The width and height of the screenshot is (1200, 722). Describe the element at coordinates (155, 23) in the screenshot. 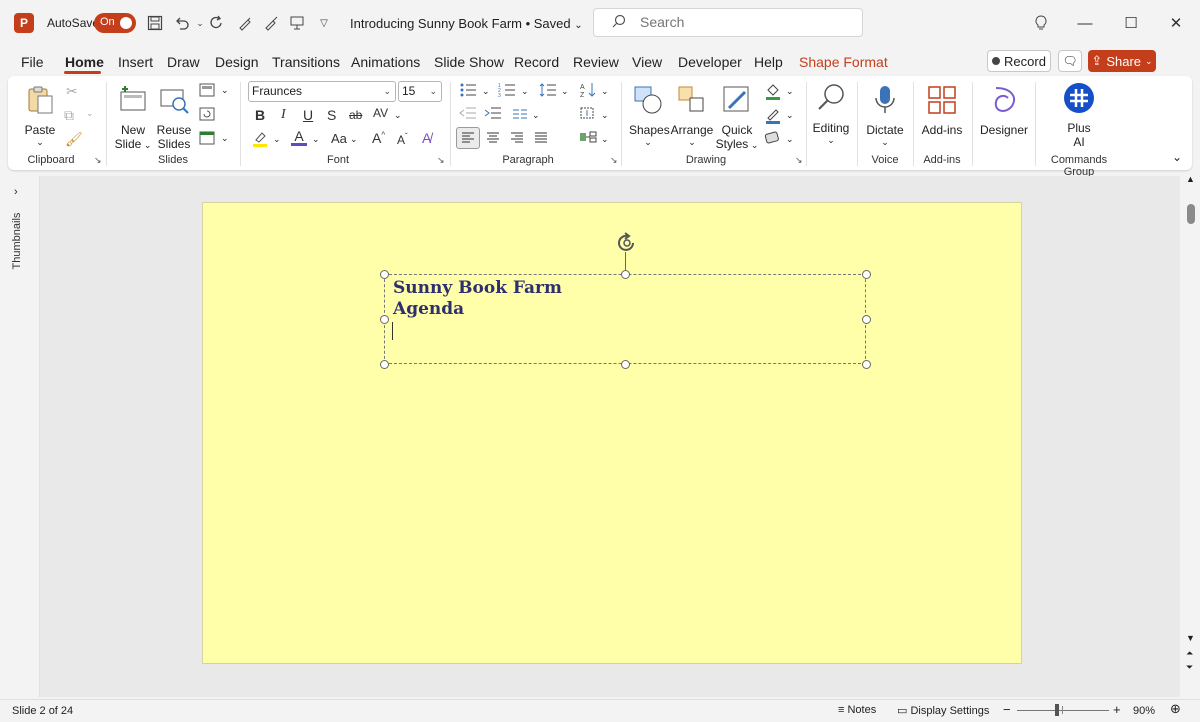

I see `save-icon` at that location.